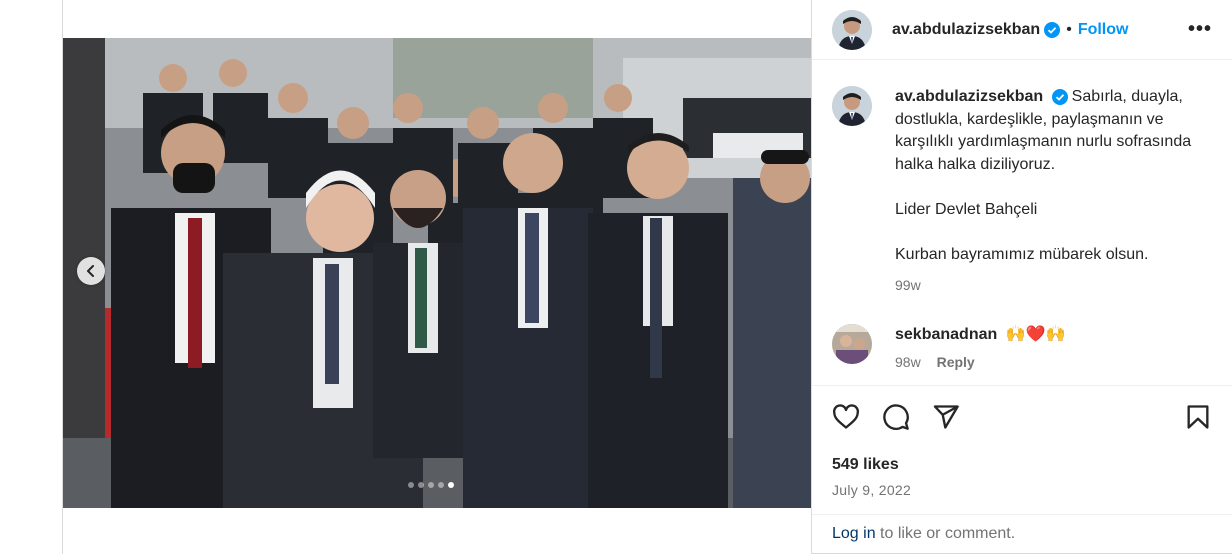 The height and width of the screenshot is (560, 1232). I want to click on chevron-left-icon, so click(90, 271).